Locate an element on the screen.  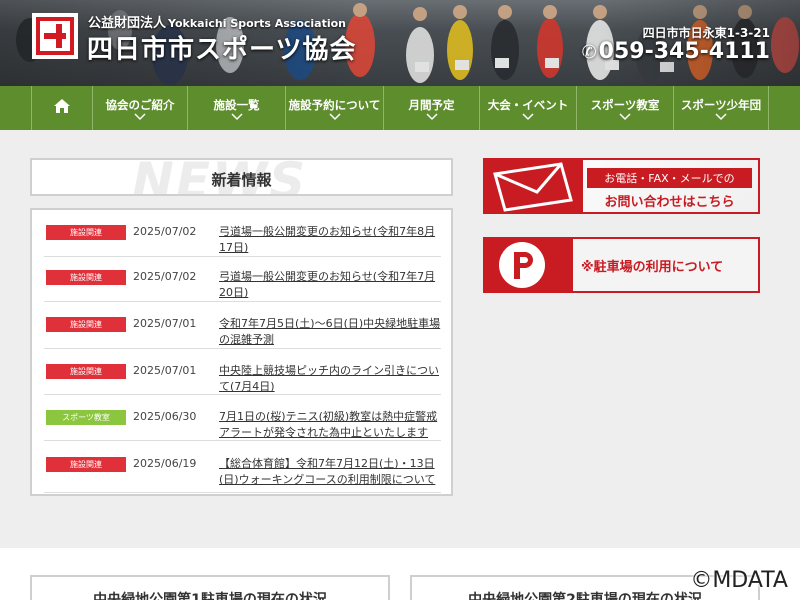
contact-line1: お電話・FAX・メールでの is located at coordinates (669, 178).